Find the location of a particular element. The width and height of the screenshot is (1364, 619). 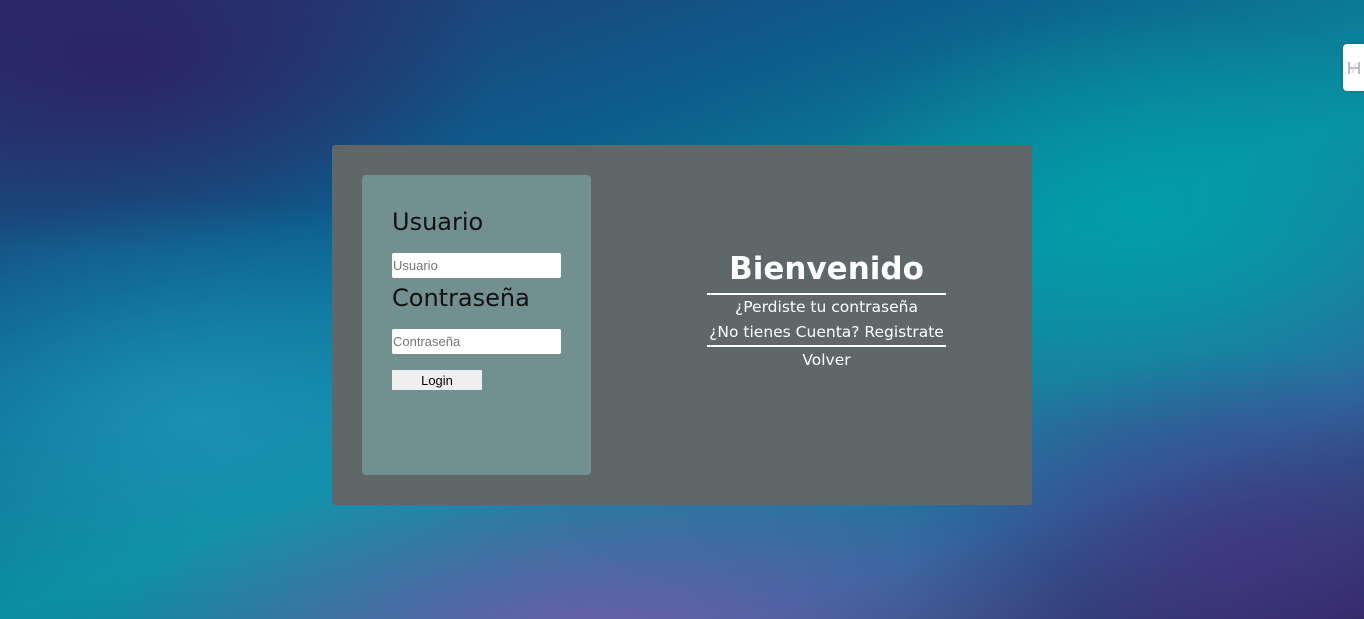

password-label: Contraseña is located at coordinates (461, 298).